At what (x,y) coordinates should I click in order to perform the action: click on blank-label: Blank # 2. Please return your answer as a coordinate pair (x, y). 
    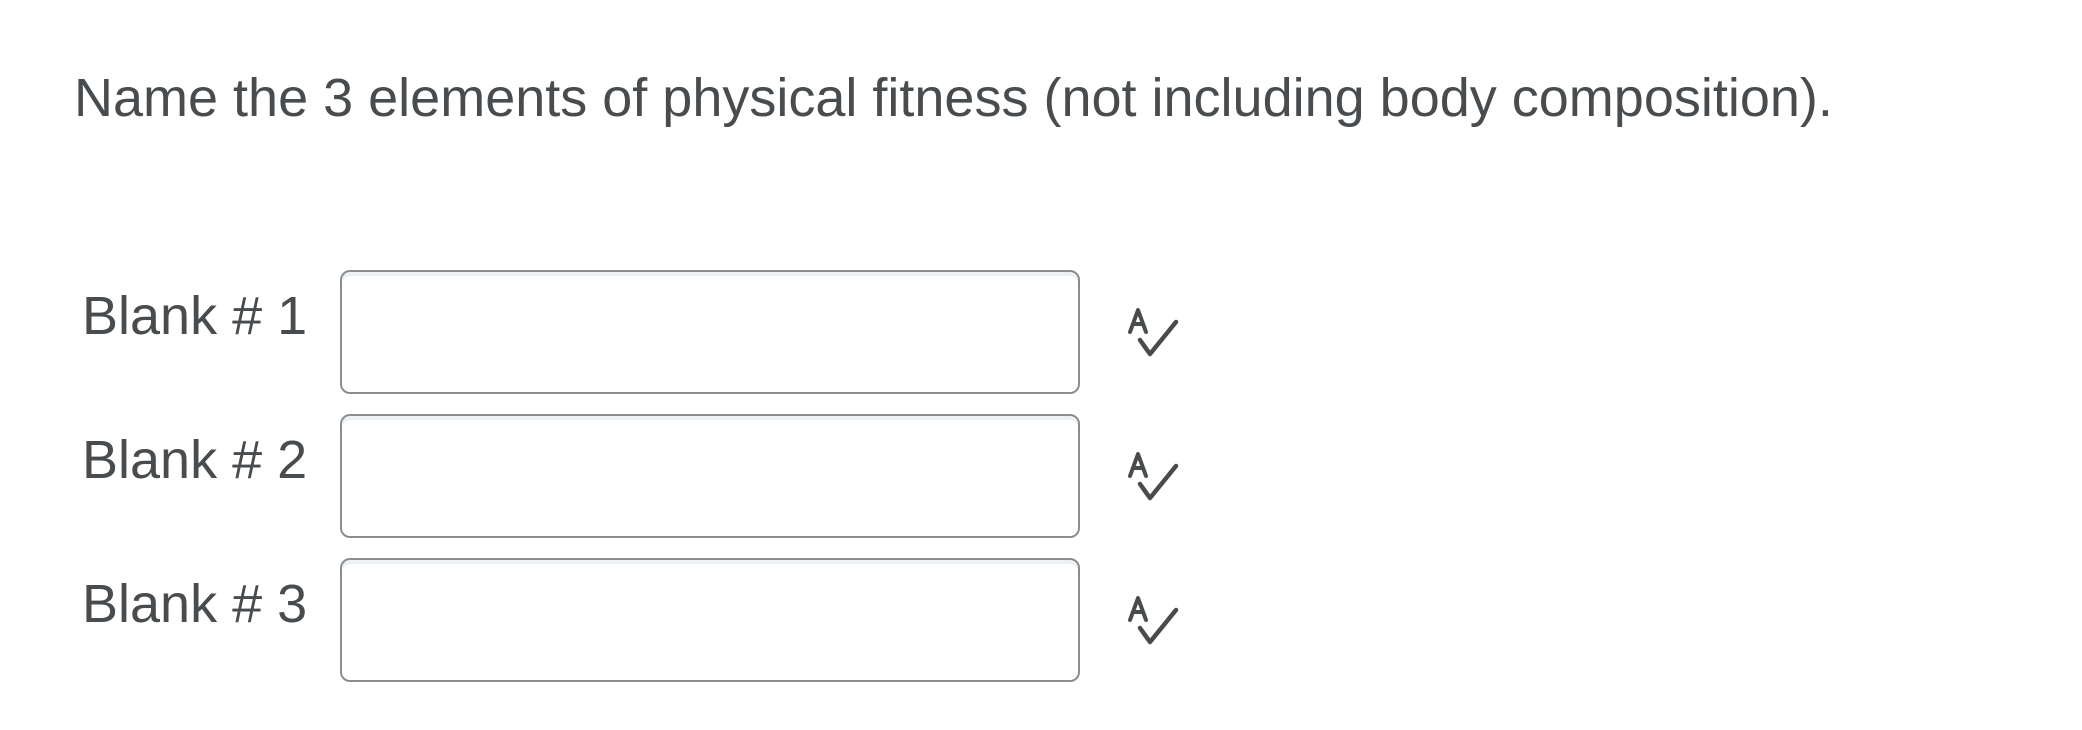
    Looking at the image, I should click on (195, 460).